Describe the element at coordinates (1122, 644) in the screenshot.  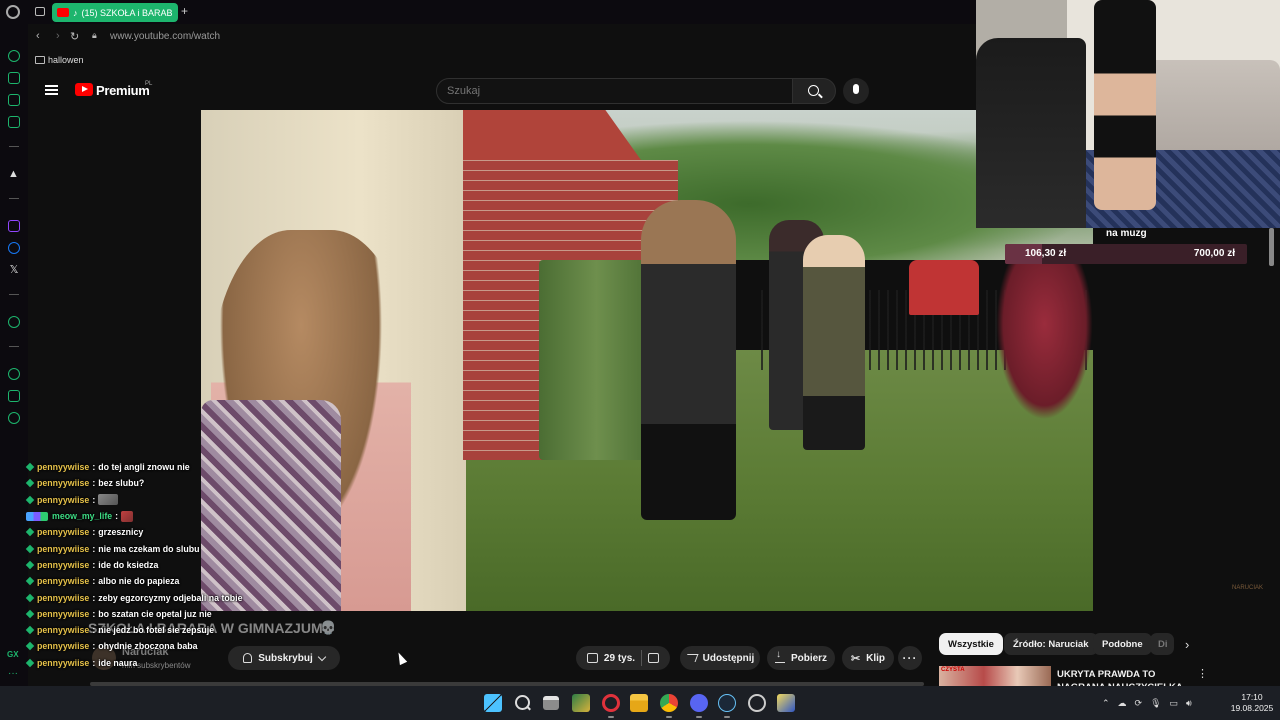
I see `chip-similar: Podobne` at that location.